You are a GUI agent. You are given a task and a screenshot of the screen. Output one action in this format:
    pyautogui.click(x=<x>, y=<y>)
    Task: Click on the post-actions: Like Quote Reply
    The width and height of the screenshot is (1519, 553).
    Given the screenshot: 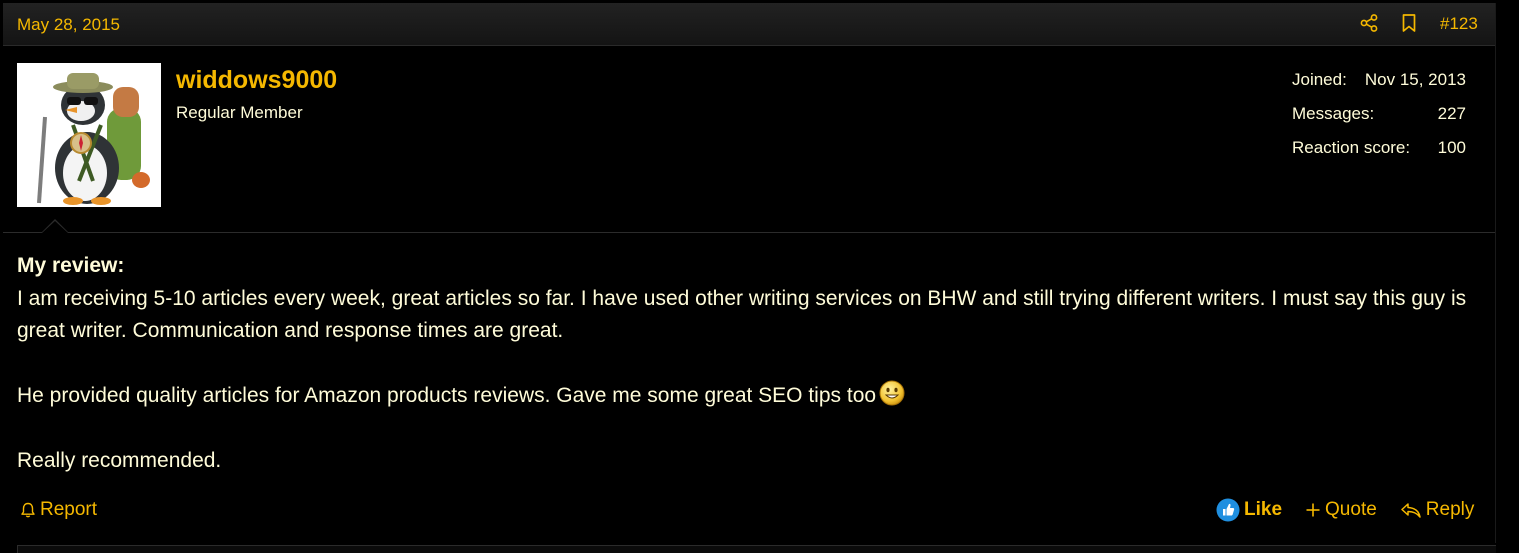 What is the action you would take?
    pyautogui.click(x=1345, y=510)
    